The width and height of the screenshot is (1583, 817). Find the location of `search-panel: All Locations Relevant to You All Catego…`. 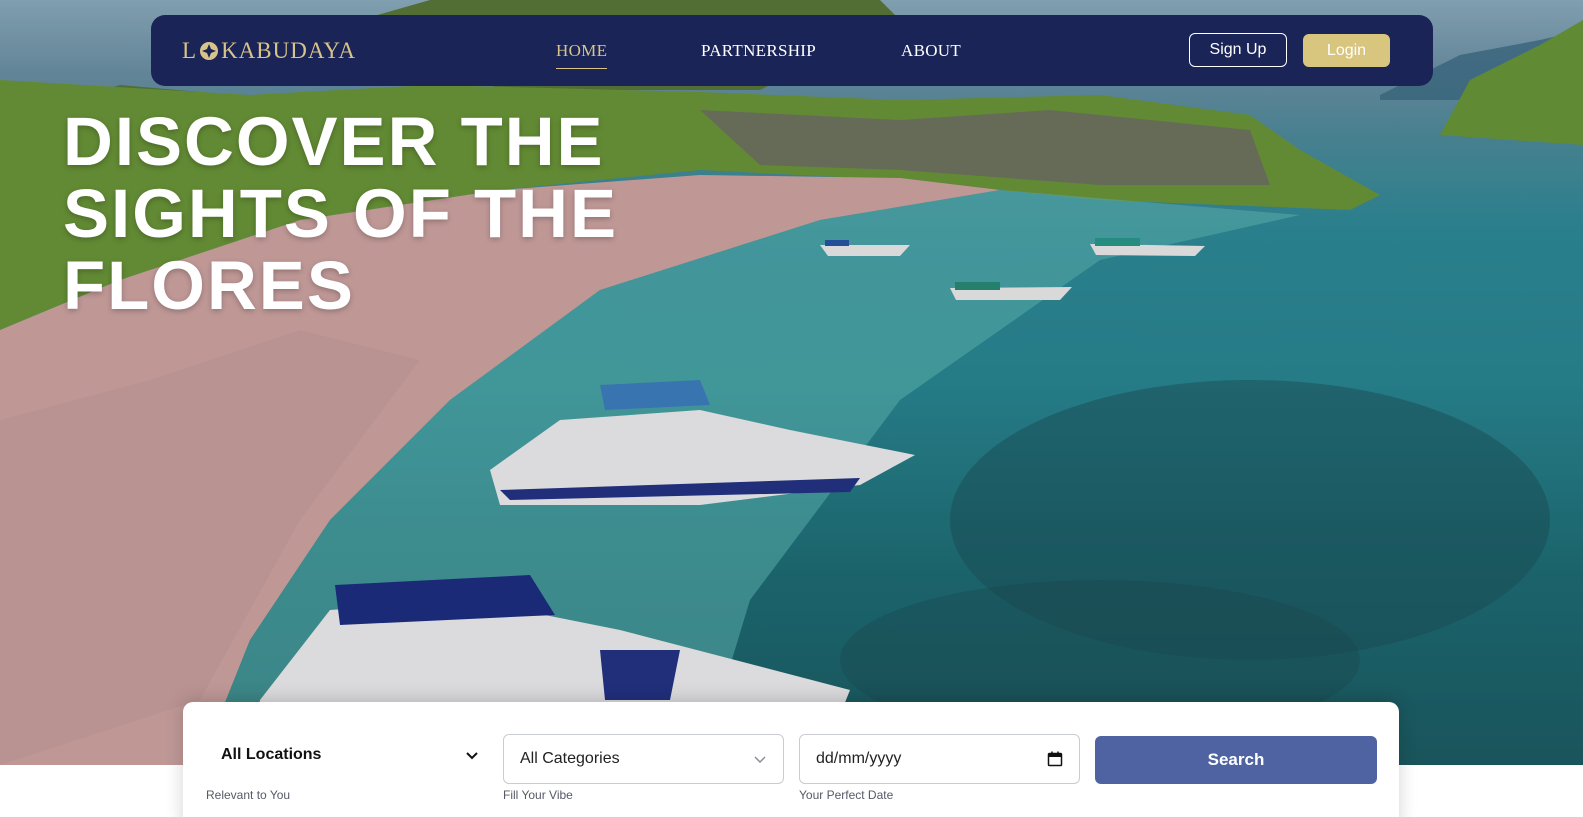

search-panel: All Locations Relevant to You All Catego… is located at coordinates (791, 759).